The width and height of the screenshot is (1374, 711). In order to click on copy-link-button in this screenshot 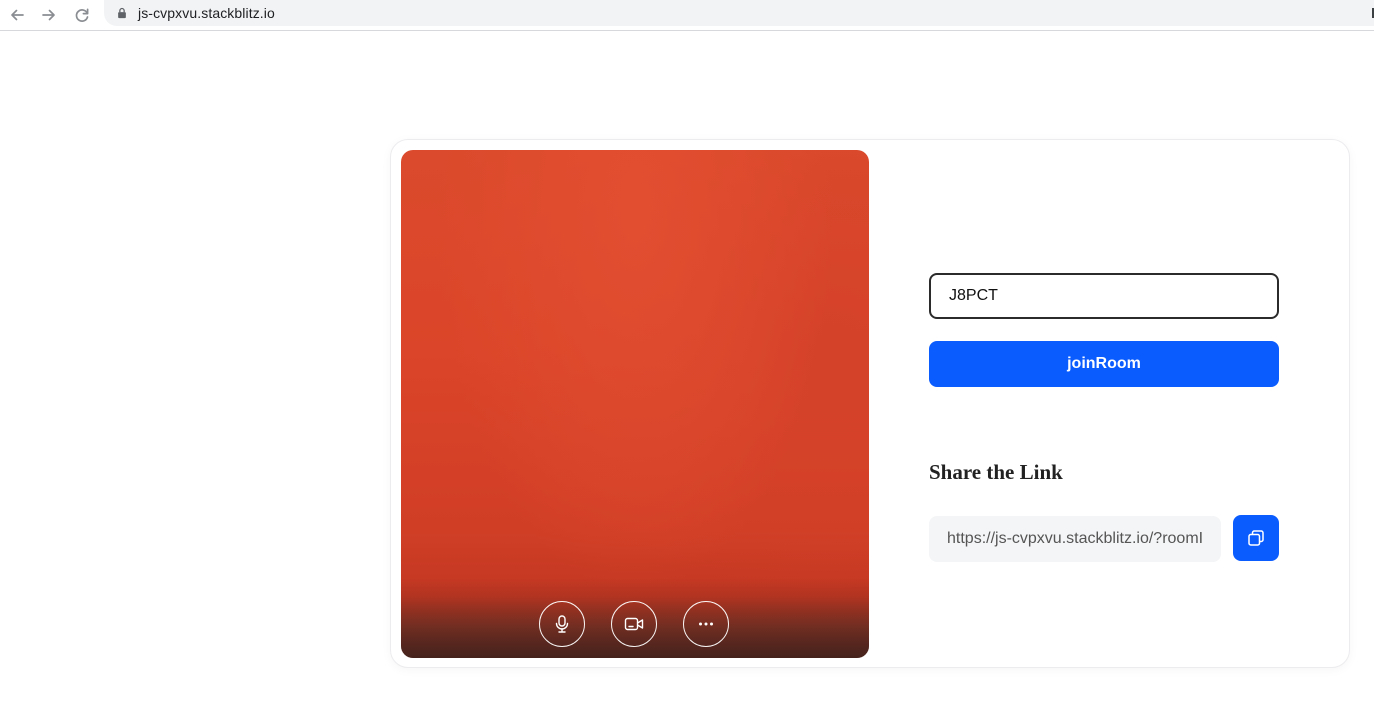, I will do `click(1256, 538)`.